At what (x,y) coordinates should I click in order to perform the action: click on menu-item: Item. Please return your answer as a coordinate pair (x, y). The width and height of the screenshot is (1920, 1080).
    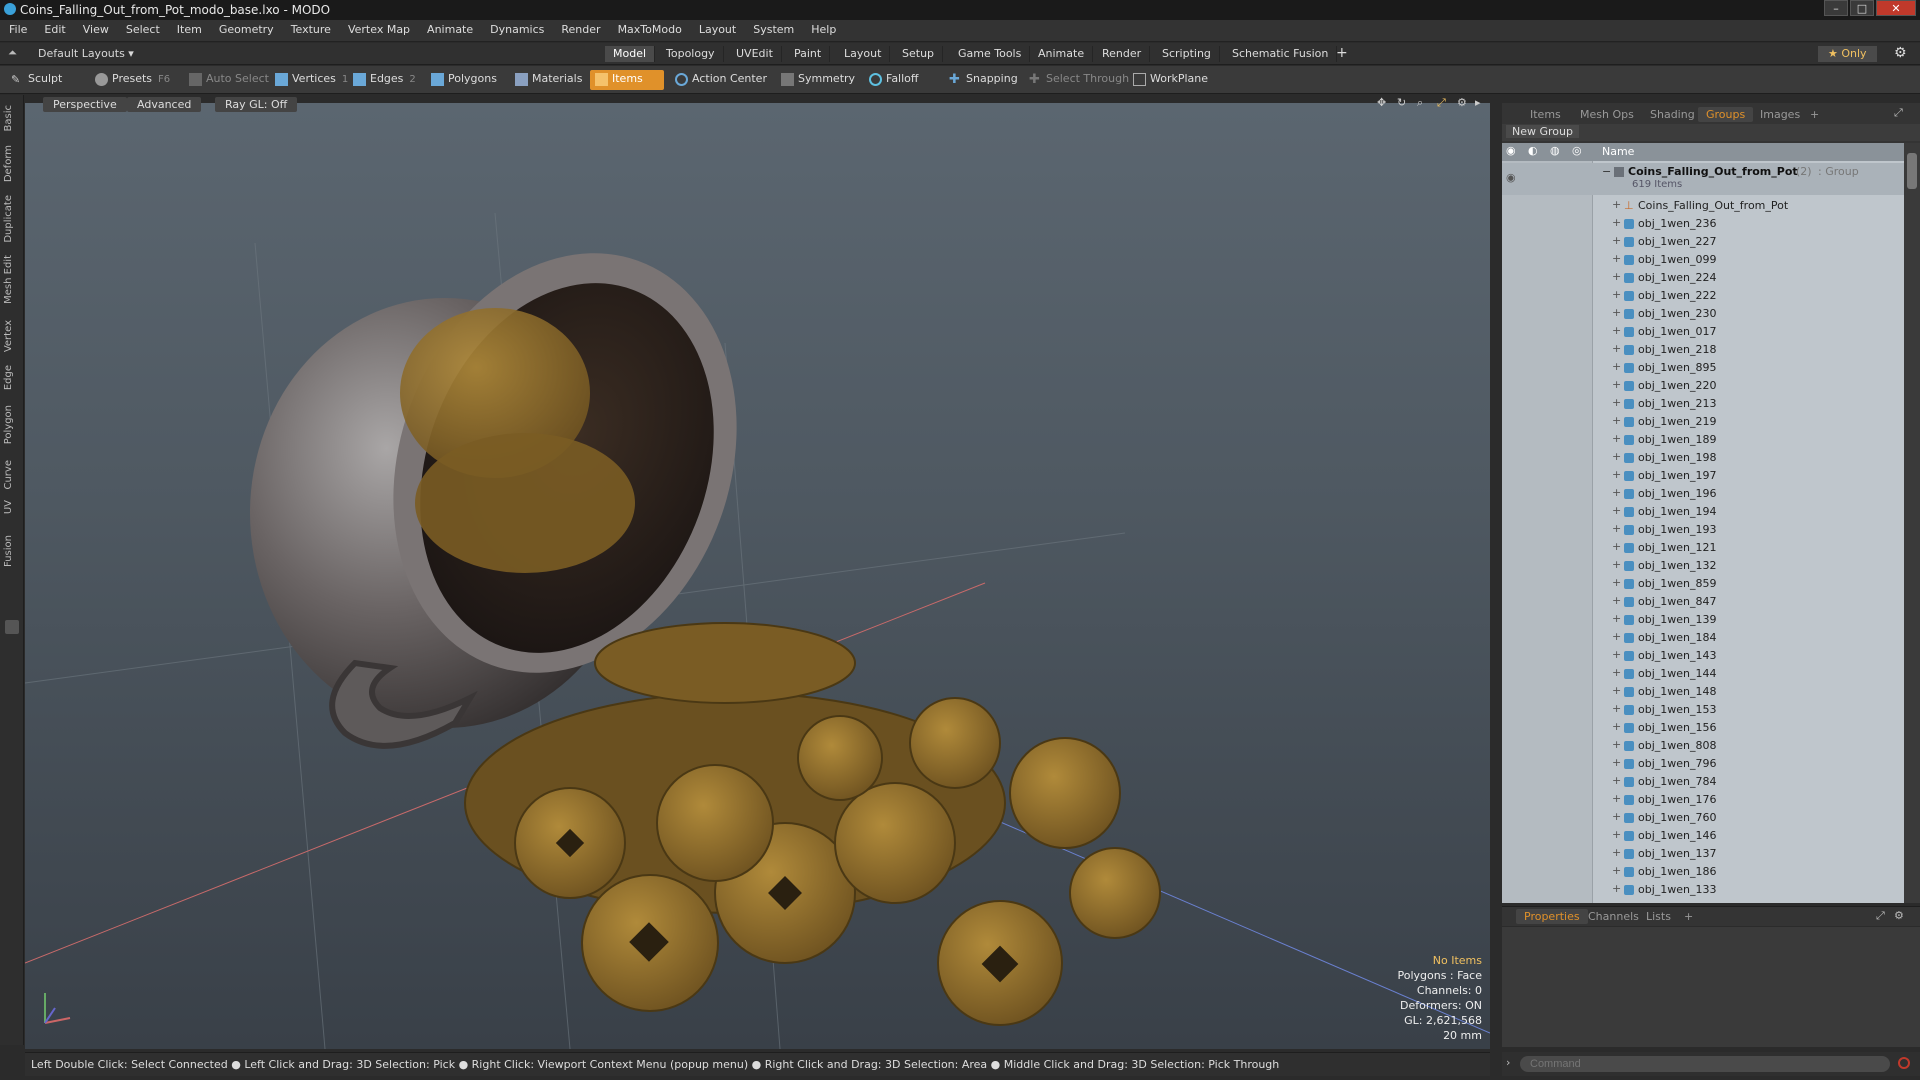
    Looking at the image, I should click on (189, 28).